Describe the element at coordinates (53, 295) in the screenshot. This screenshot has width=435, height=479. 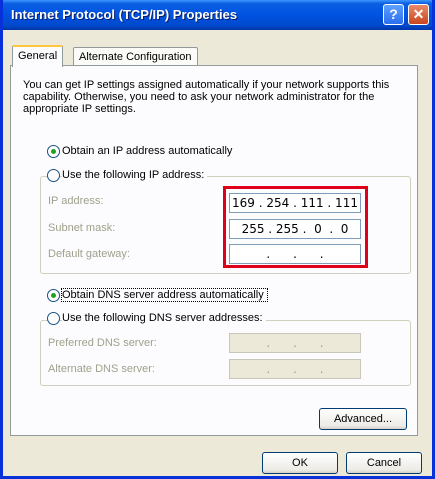
I see `obtain-dns-auto-radio` at that location.